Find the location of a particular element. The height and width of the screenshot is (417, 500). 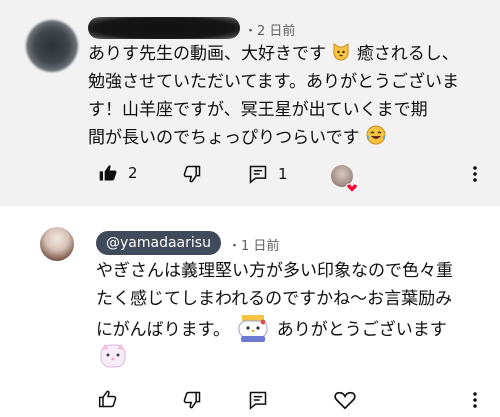

heart-button is located at coordinates (345, 400).